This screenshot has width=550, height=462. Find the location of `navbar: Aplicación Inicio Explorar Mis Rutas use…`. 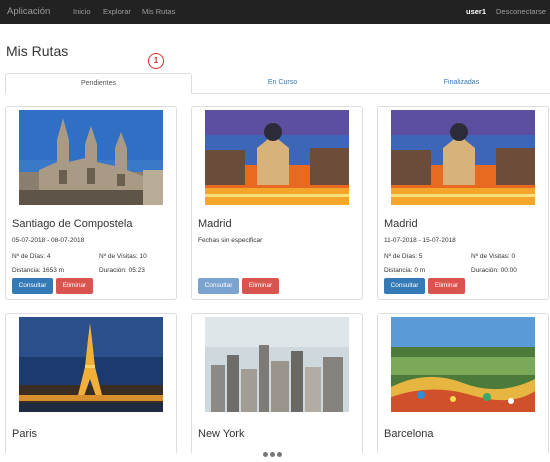

navbar: Aplicación Inicio Explorar Mis Rutas use… is located at coordinates (275, 12).